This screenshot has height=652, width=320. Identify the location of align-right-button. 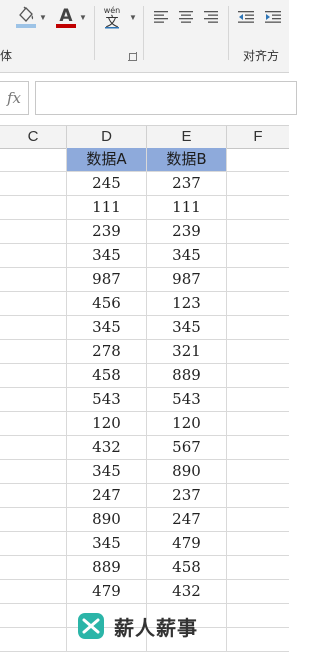
(211, 17).